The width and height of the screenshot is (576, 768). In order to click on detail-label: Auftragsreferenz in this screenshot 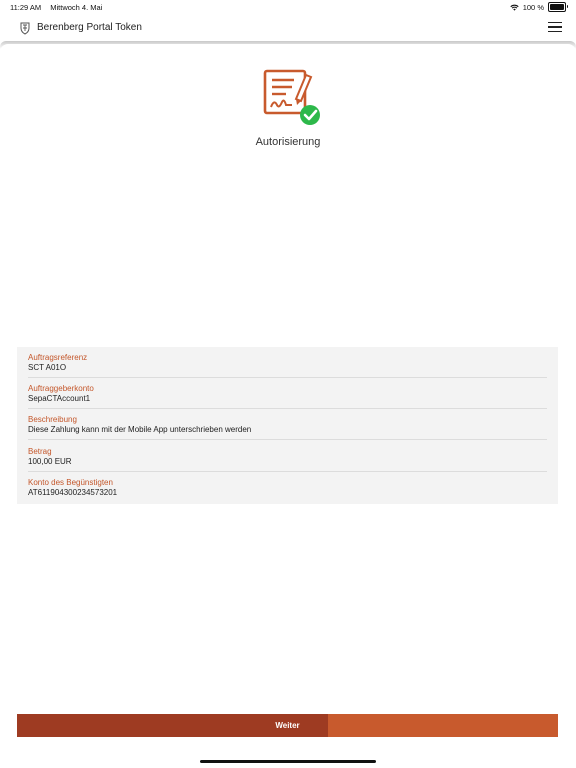, I will do `click(58, 357)`.